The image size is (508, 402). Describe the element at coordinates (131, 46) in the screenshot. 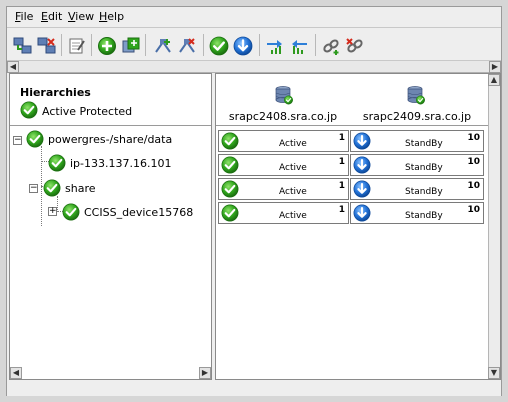

I see `extend-resource-icon` at that location.